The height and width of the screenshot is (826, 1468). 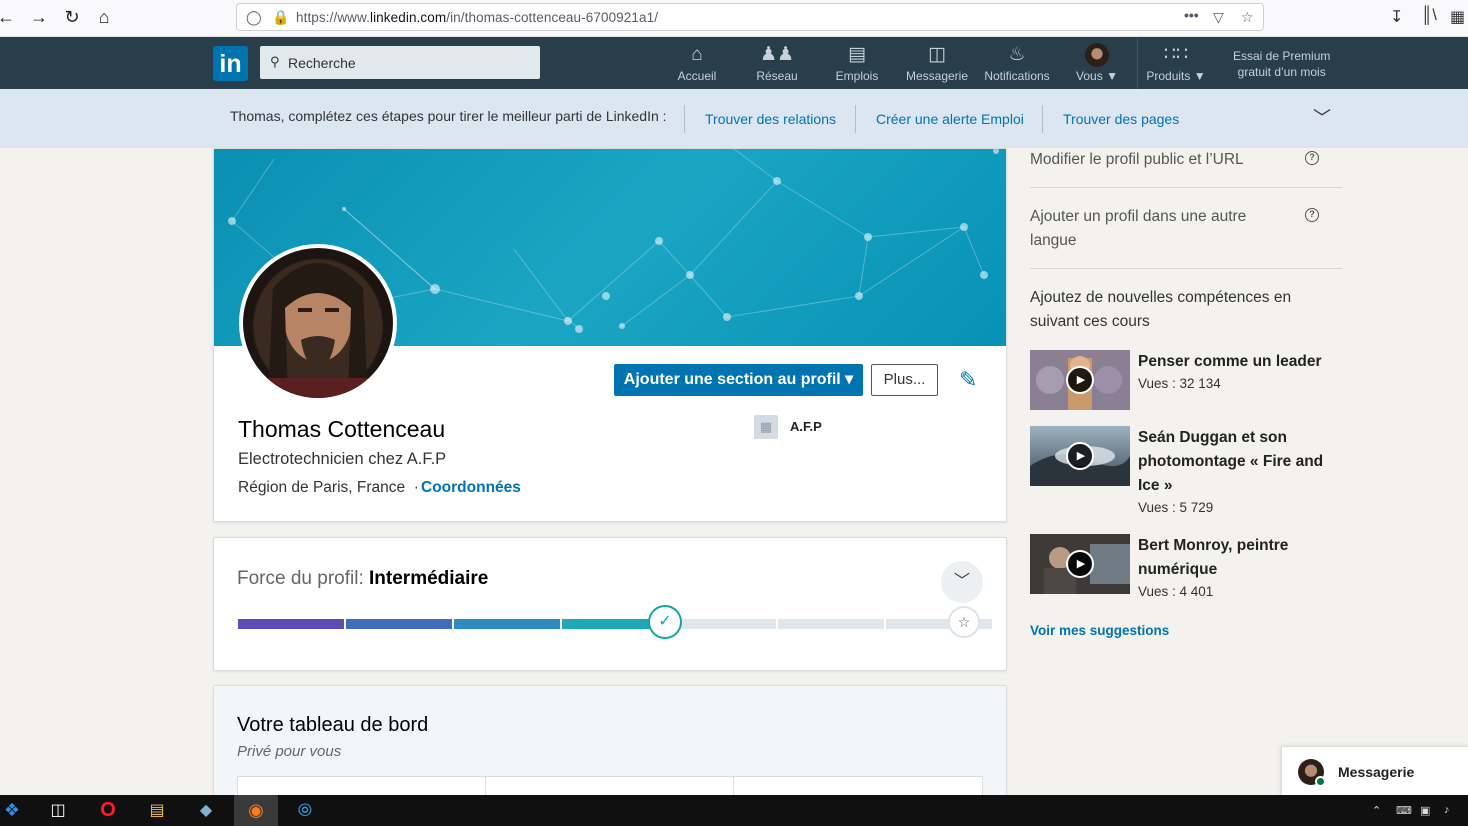 I want to click on edit-public-profile-link: Modifier le profil public et l’URL, so click(x=1137, y=160).